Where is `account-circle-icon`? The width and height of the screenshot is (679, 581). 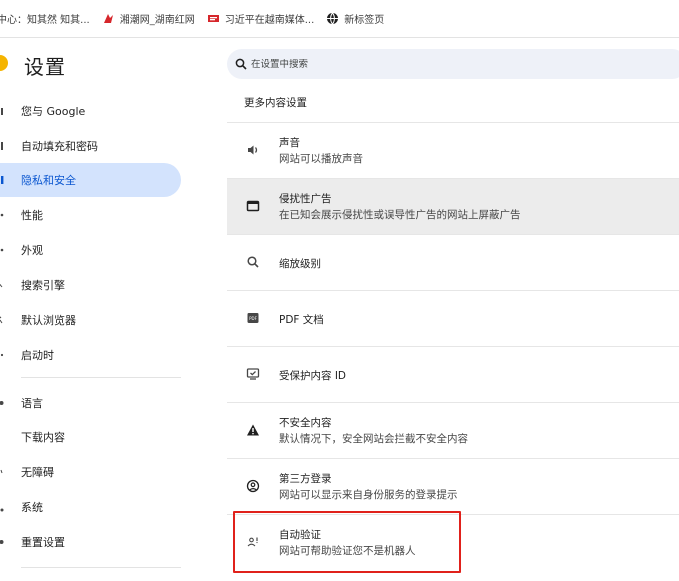 account-circle-icon is located at coordinates (253, 486).